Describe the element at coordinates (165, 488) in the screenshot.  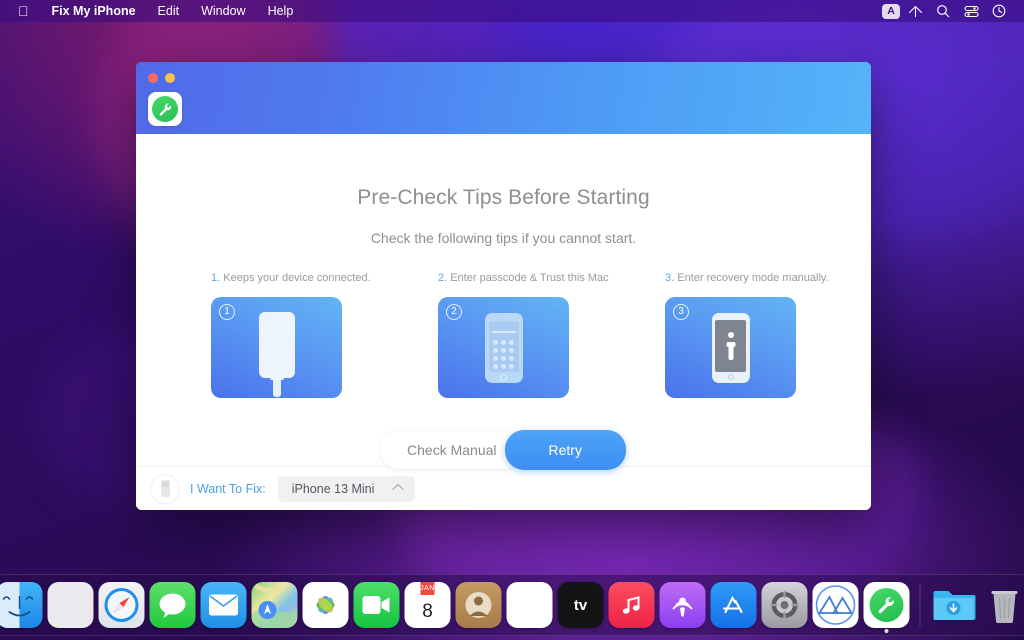
I see `device-connector-icon` at that location.